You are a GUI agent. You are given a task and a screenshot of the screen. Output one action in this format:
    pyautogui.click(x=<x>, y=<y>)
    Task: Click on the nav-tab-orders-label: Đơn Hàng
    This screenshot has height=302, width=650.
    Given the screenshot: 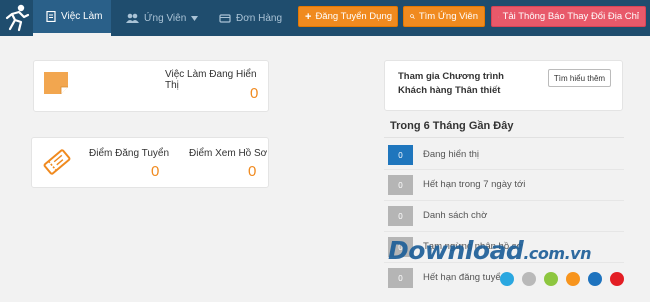 What is the action you would take?
    pyautogui.click(x=259, y=18)
    